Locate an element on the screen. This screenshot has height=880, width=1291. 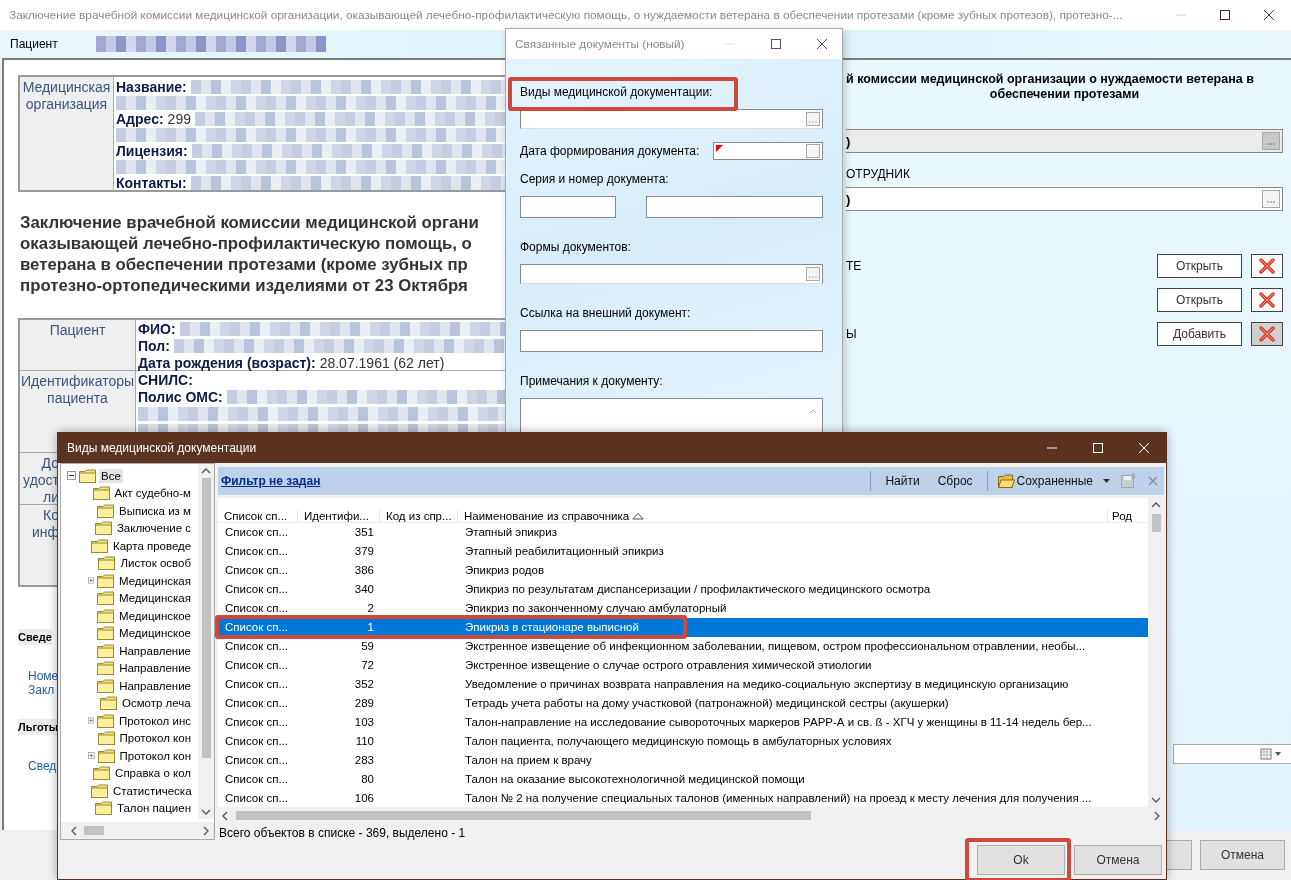
button is located at coordinates (1179, 855).